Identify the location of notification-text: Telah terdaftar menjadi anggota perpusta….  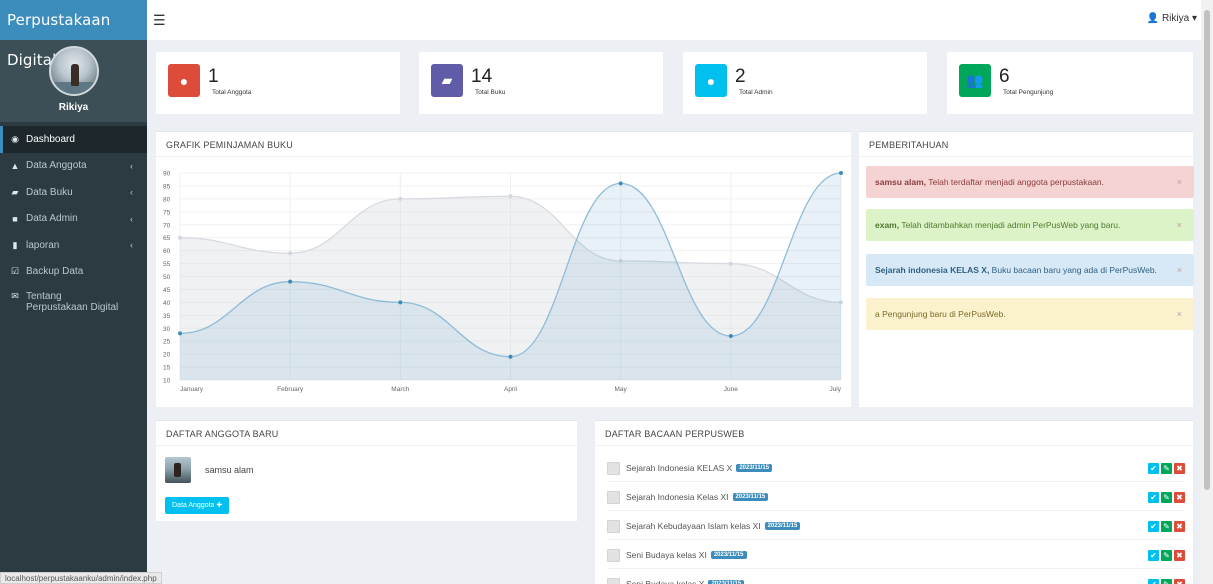
(1015, 182).